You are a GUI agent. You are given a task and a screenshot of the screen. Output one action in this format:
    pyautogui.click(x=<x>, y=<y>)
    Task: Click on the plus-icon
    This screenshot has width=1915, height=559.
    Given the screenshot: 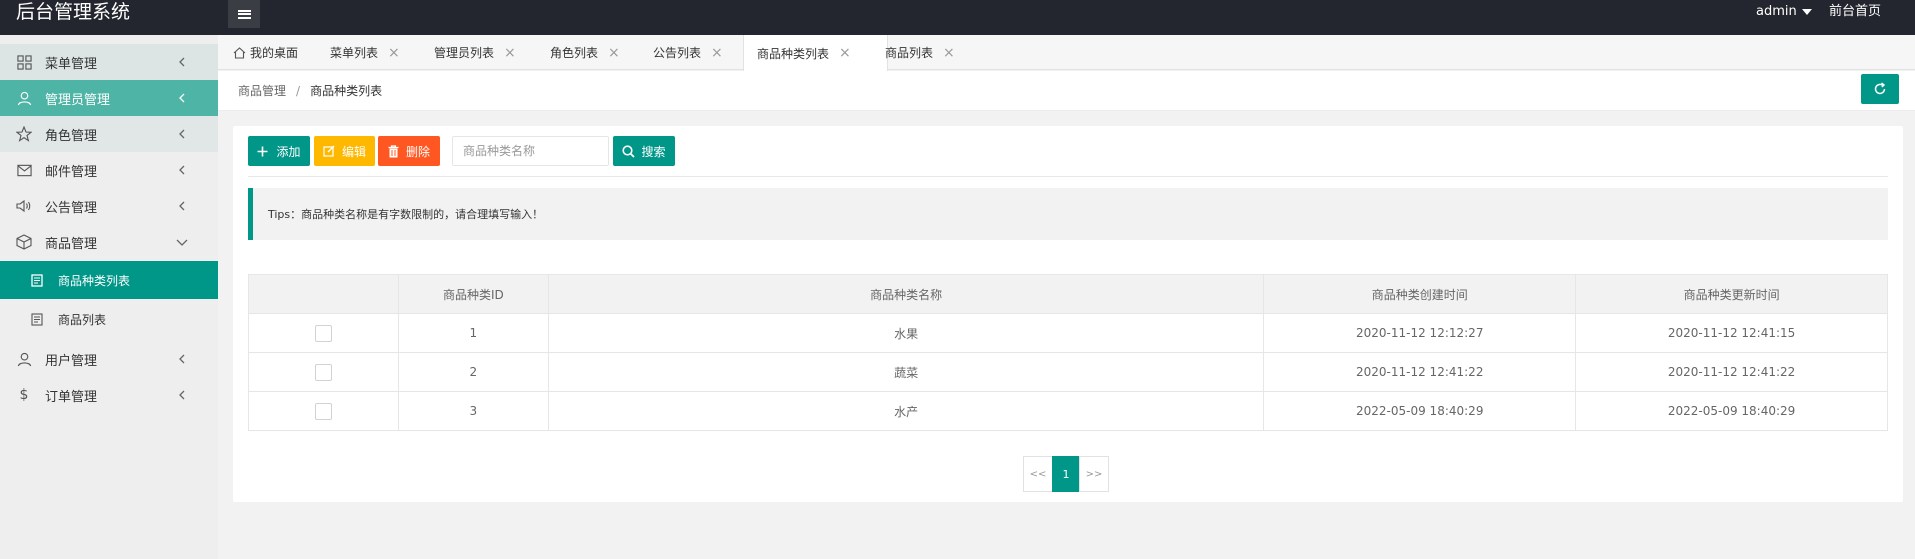 What is the action you would take?
    pyautogui.click(x=264, y=151)
    